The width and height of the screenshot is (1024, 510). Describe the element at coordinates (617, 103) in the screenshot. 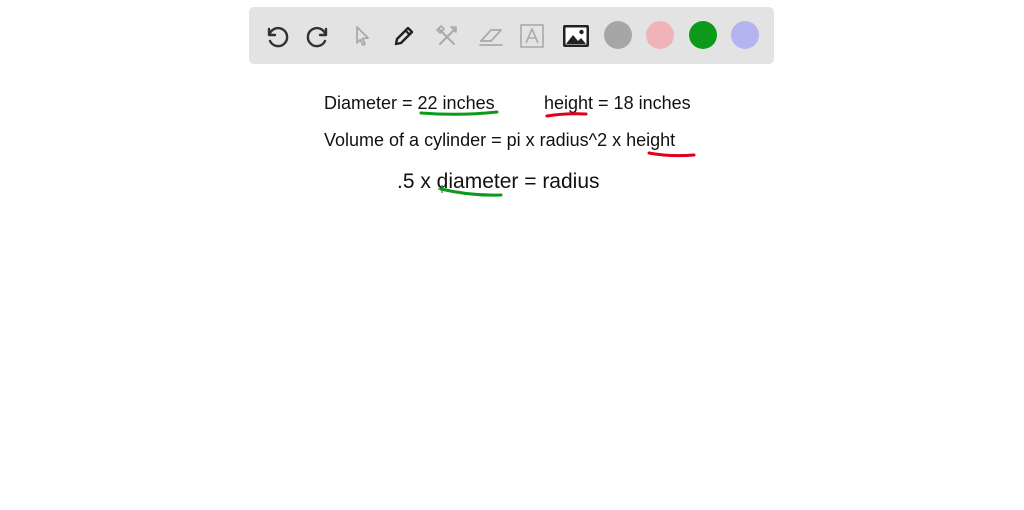

I see `note-height: height = 18 inches` at that location.